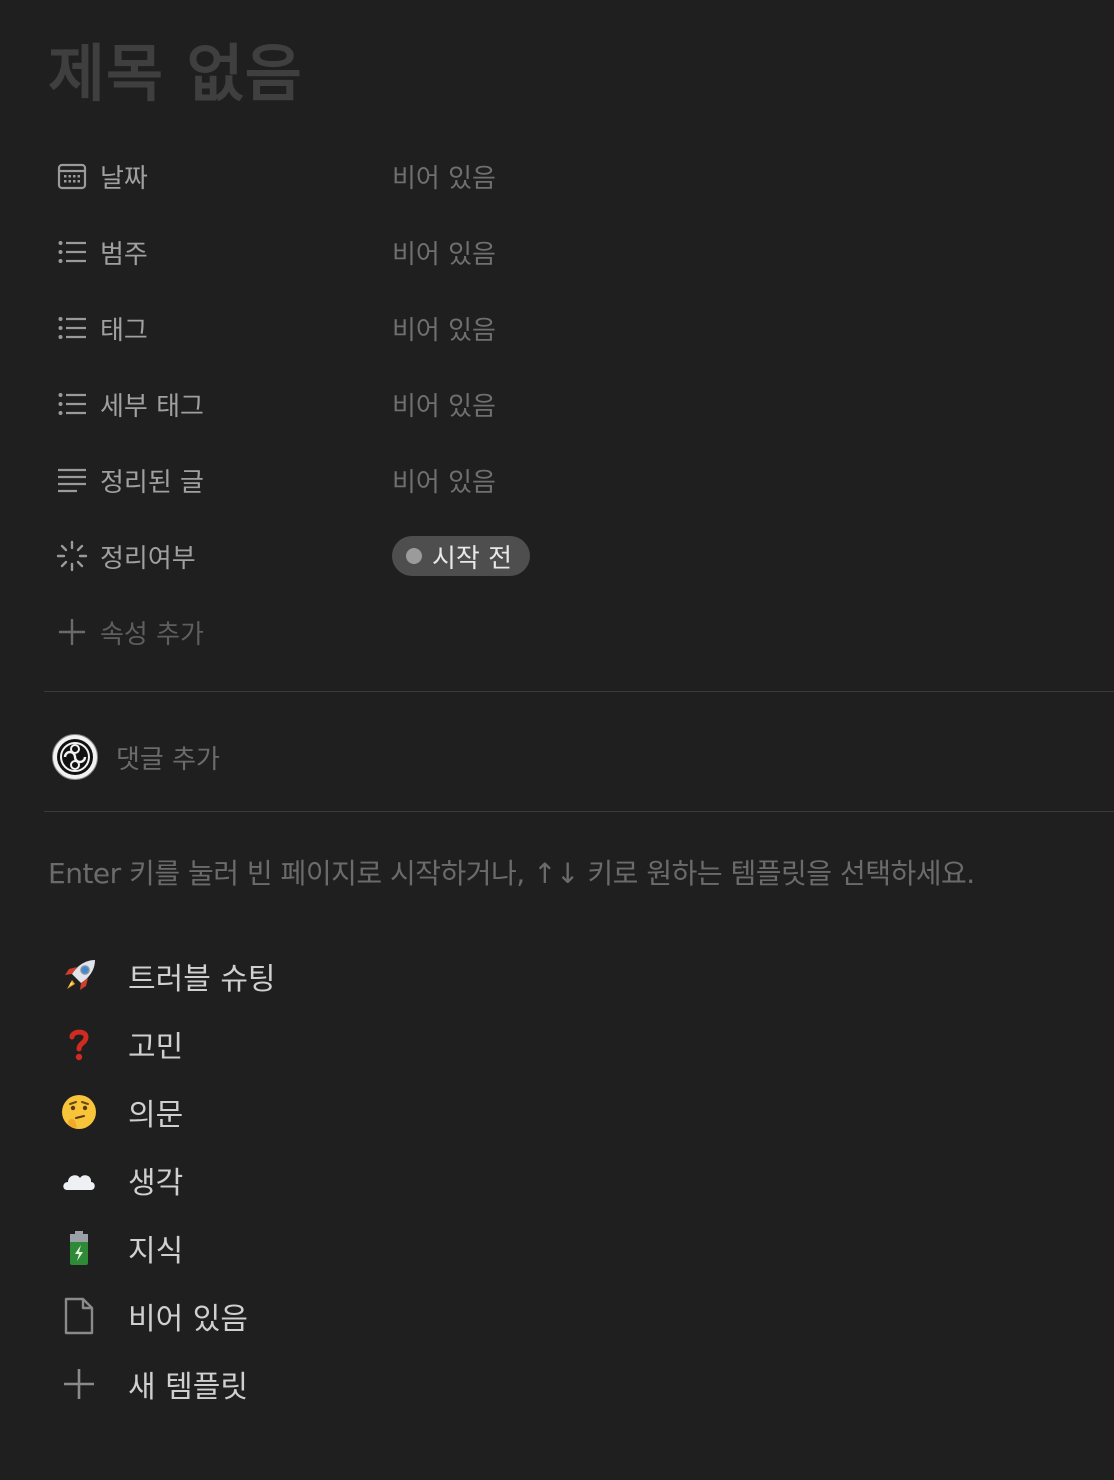  I want to click on property-row-status: 정리여부 시작 전, so click(579, 558).